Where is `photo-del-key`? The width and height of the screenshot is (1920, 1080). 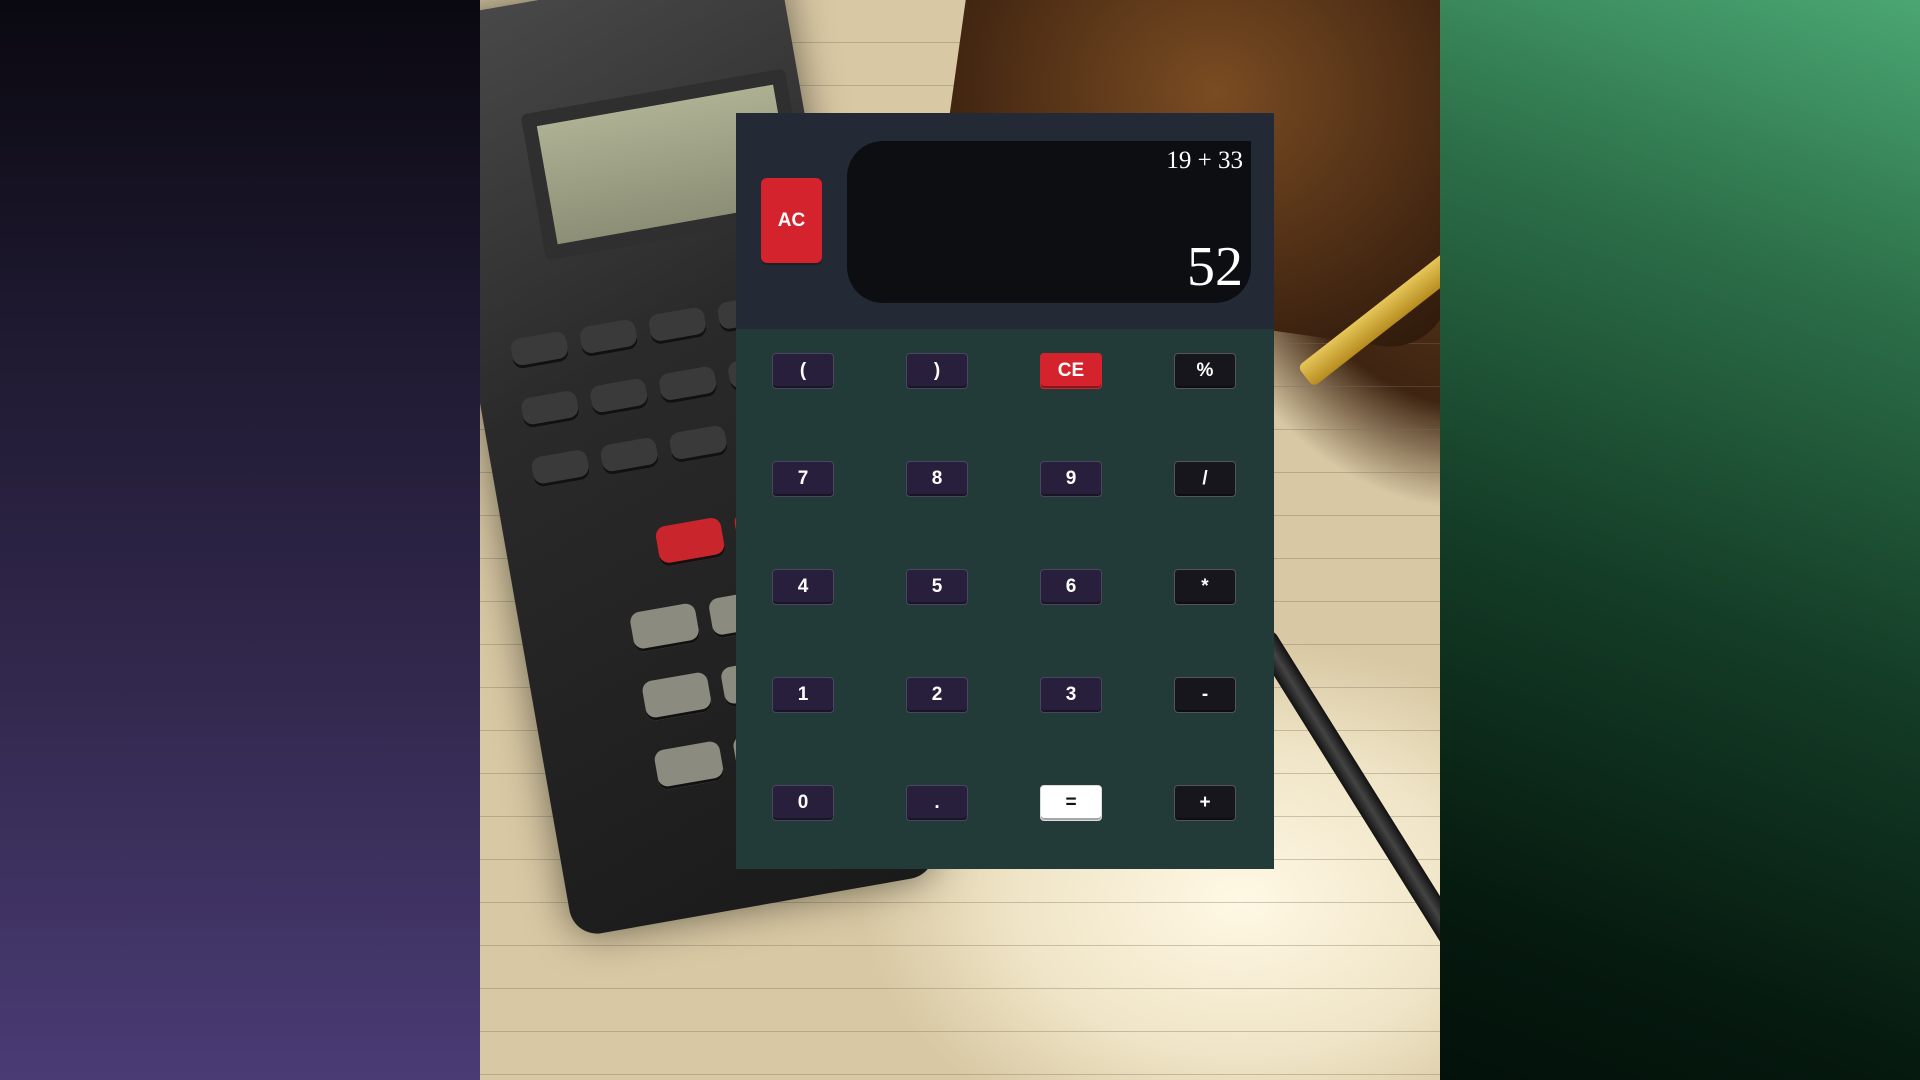
photo-del-key is located at coordinates (690, 542).